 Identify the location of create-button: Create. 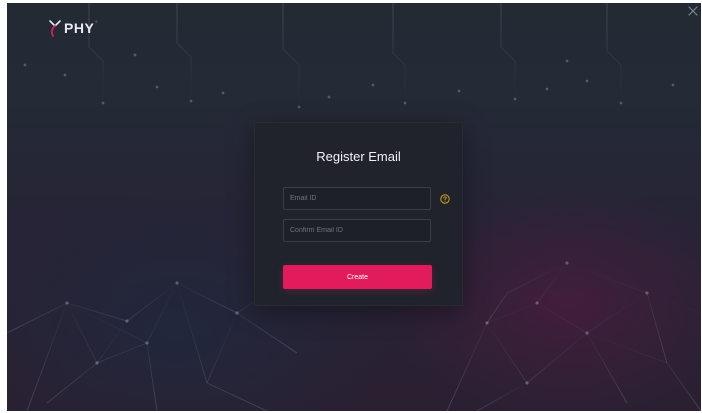
(357, 277).